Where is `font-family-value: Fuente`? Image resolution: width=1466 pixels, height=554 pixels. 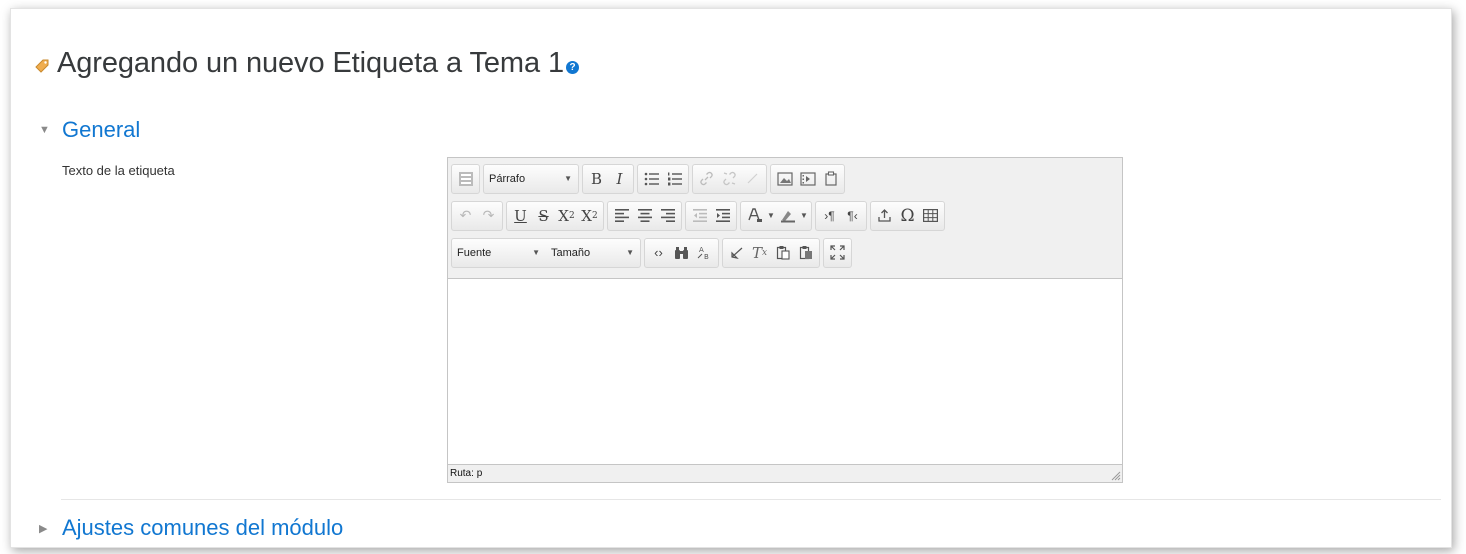 font-family-value: Fuente is located at coordinates (474, 252).